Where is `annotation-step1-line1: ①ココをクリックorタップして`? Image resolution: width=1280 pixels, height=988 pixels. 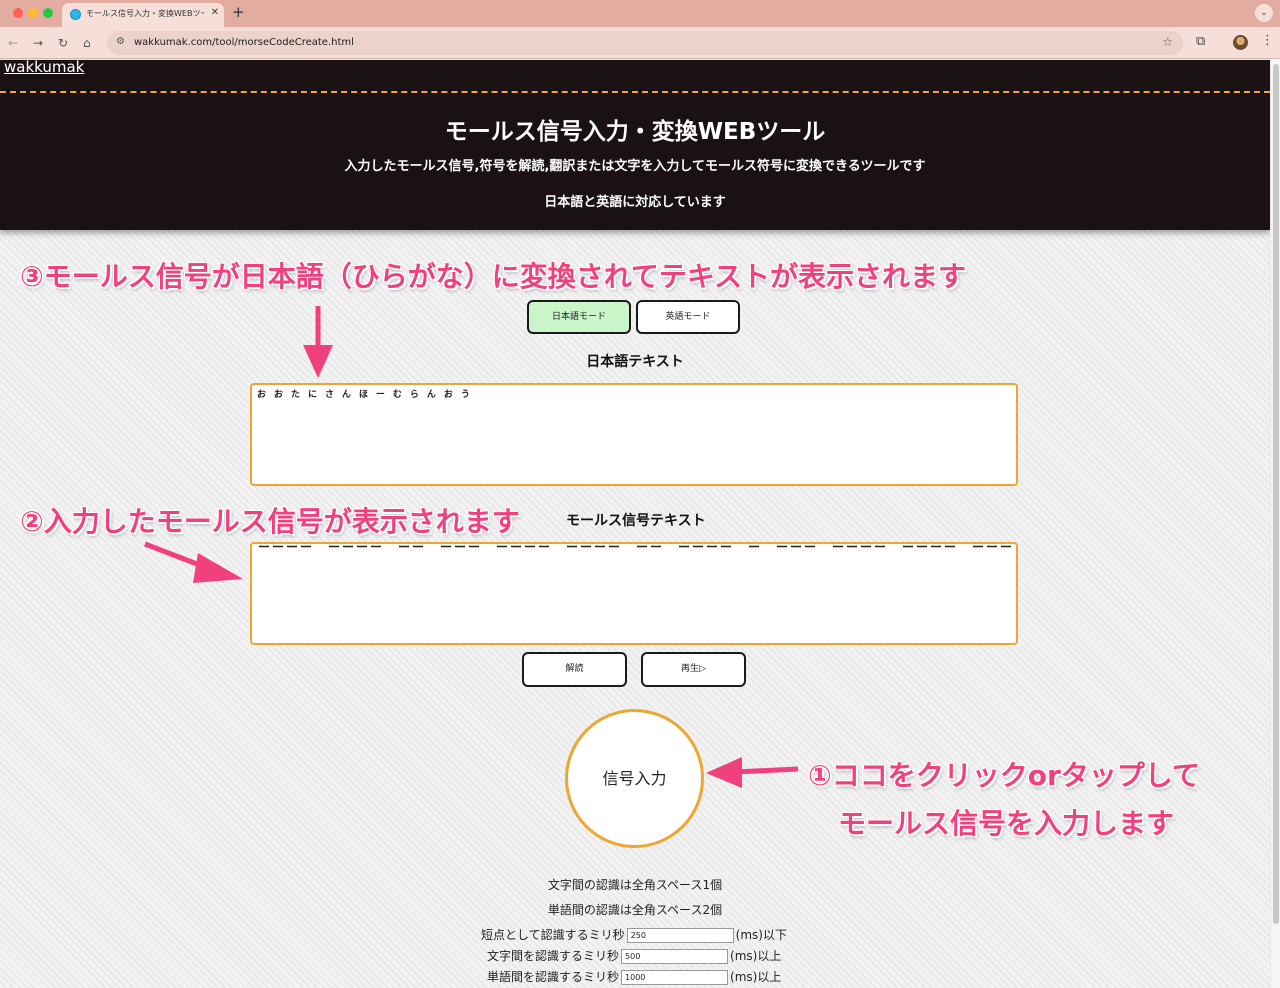
annotation-step1-line1: ①ココをクリックorタップして is located at coordinates (1004, 775).